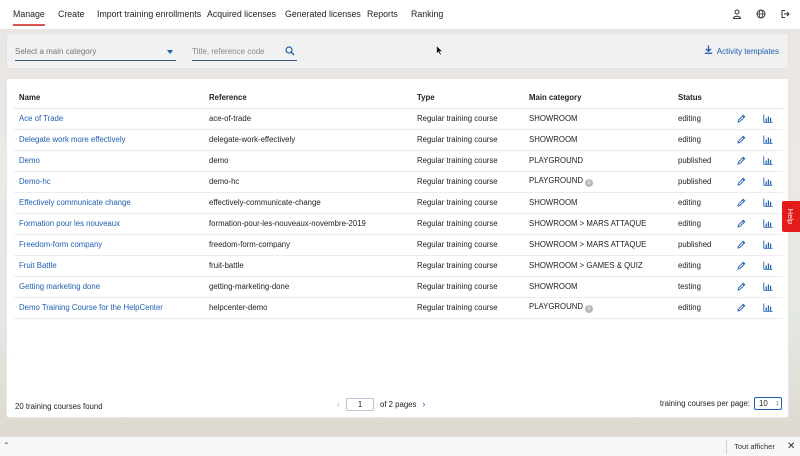 Image resolution: width=800 pixels, height=456 pixels. I want to click on course-reference: fruit-battle, so click(308, 266).